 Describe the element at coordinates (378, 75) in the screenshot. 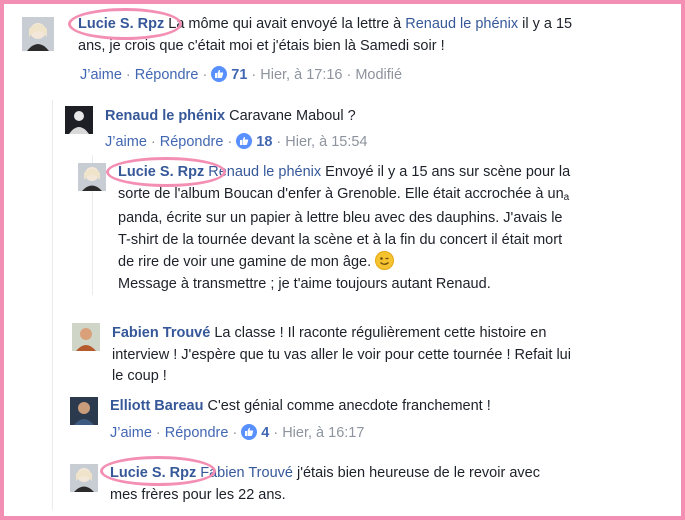

I see `edited-label: Modifié` at that location.